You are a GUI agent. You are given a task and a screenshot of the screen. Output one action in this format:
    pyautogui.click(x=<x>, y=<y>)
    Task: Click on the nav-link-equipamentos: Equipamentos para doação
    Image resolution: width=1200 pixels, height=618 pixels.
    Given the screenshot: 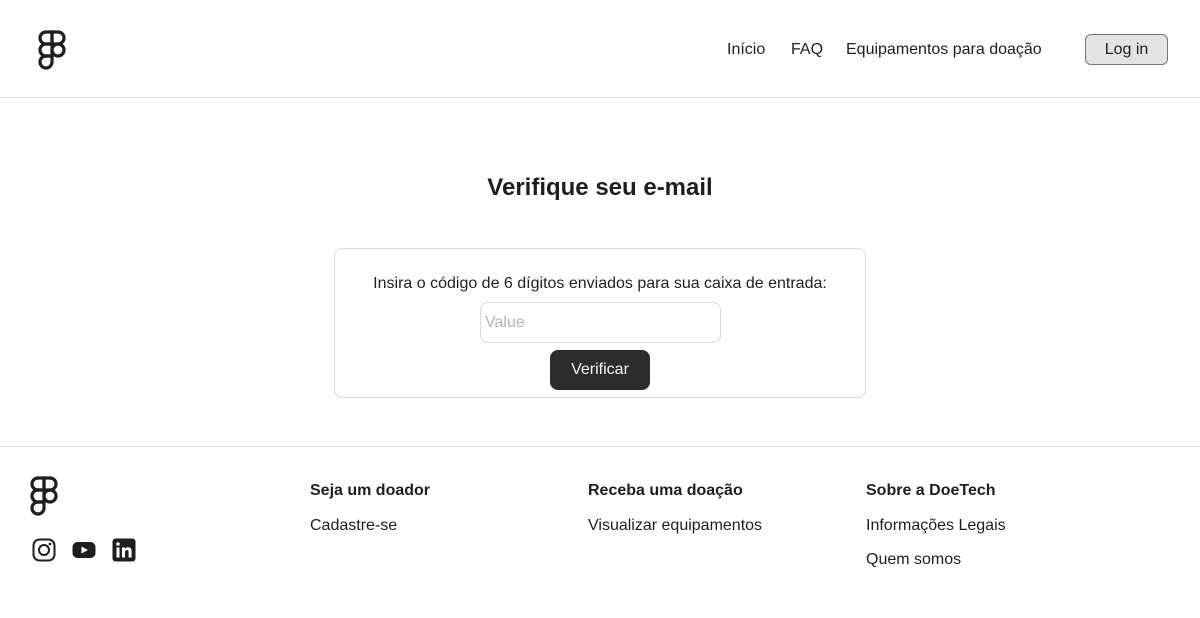 What is the action you would take?
    pyautogui.click(x=944, y=50)
    